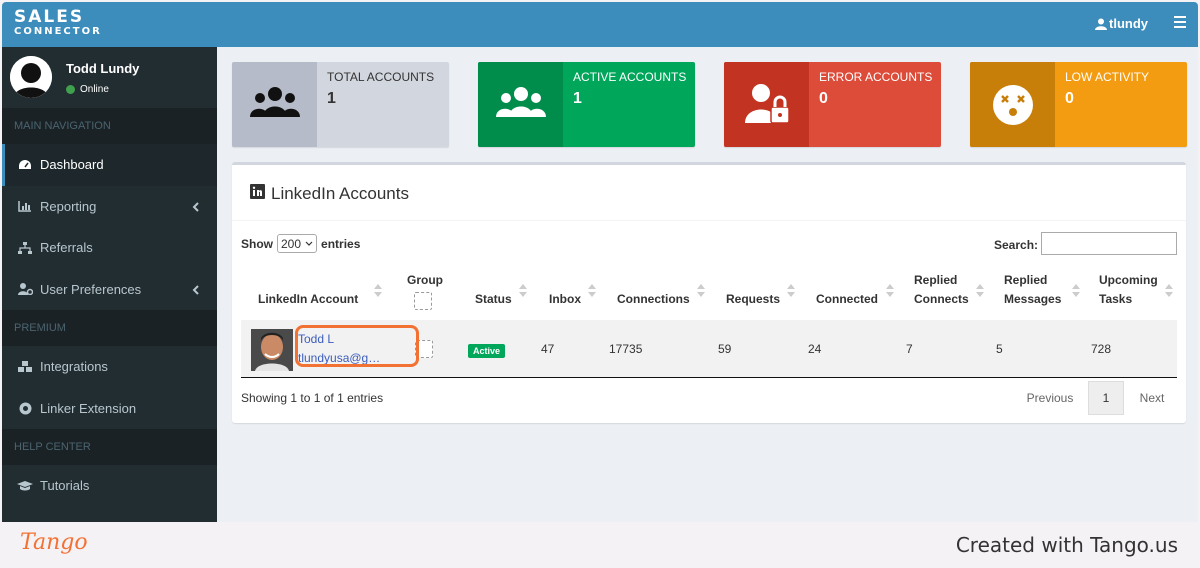 The image size is (1200, 568). Describe the element at coordinates (103, 68) in the screenshot. I see `profile-name: Todd Lundy` at that location.